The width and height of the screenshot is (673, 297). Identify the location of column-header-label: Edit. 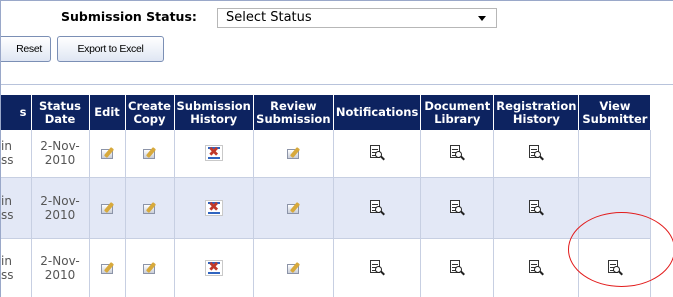
(107, 112).